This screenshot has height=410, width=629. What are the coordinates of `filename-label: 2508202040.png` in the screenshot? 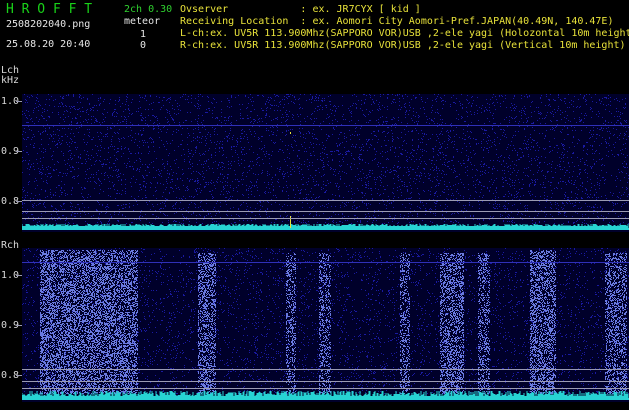 It's located at (48, 24).